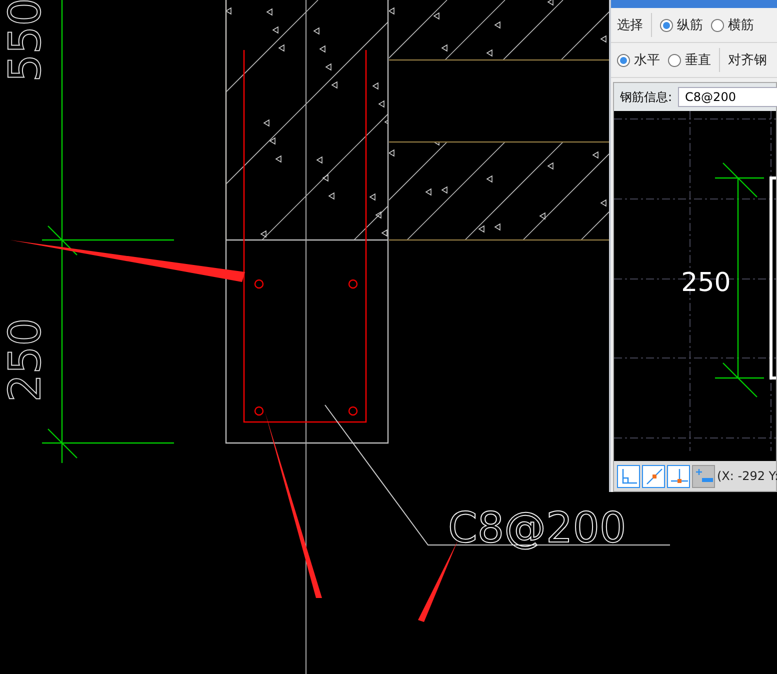  What do you see at coordinates (747, 476) in the screenshot?
I see `coordinates-text: (X: -292 Y:` at bounding box center [747, 476].